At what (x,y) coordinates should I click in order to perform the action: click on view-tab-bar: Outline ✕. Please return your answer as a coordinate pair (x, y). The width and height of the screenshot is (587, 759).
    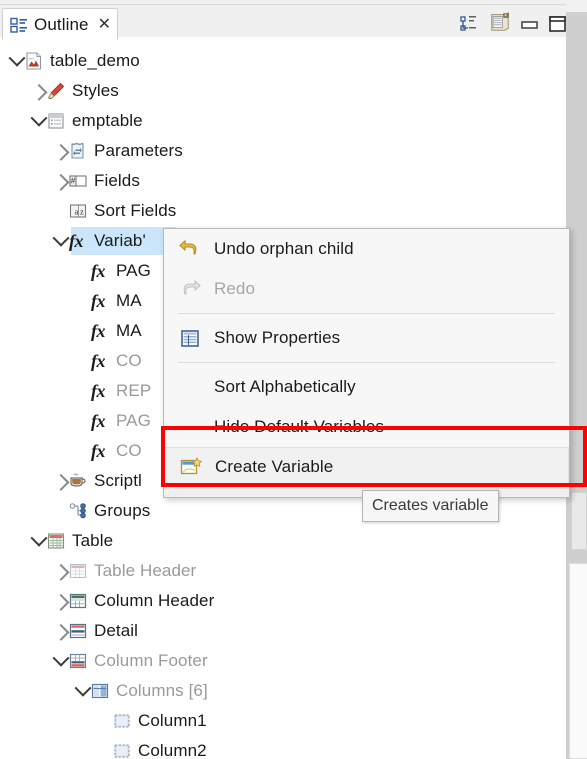
    Looking at the image, I should click on (283, 24).